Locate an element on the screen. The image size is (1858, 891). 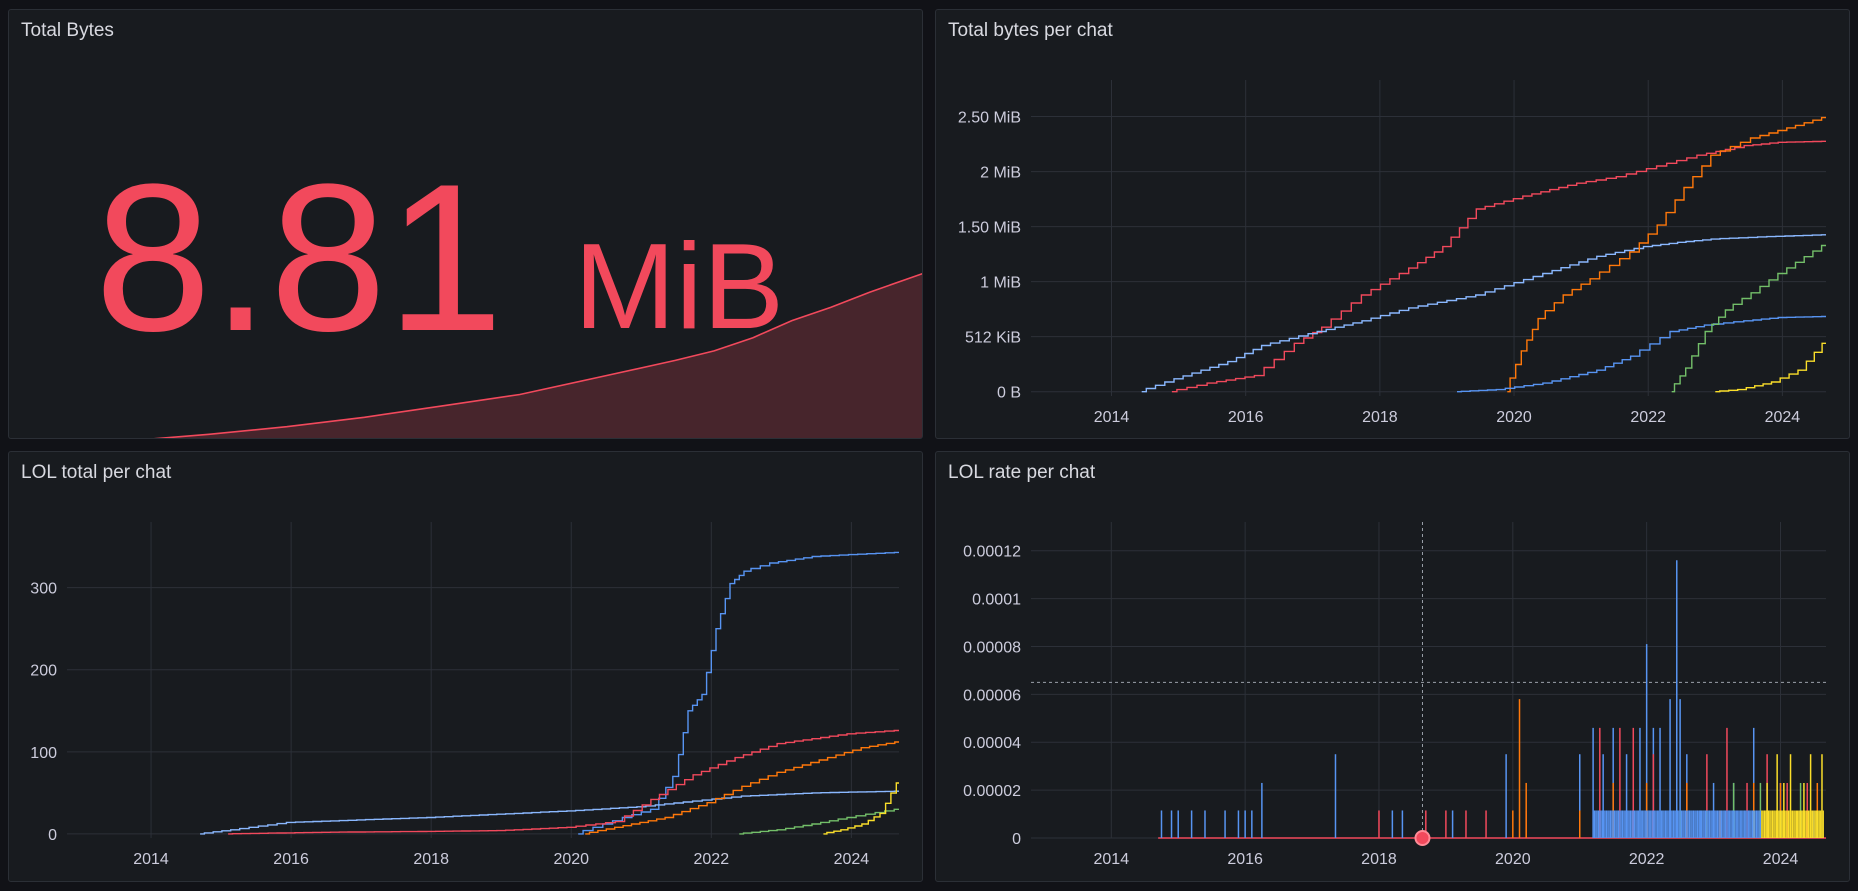
y-tick-label: 0.00002 is located at coordinates (992, 791).